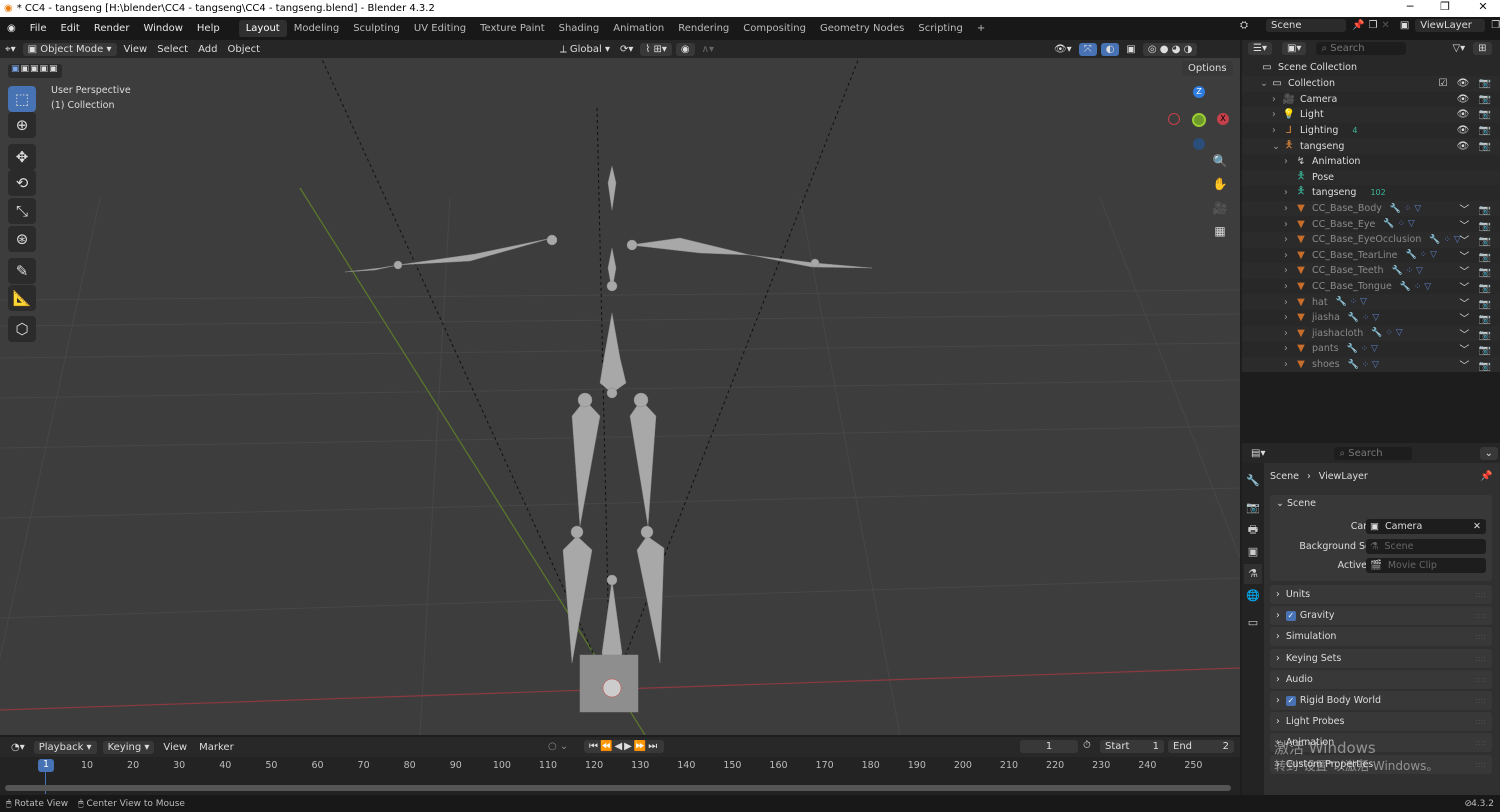  I want to click on outliner-search: ⌕ Search, so click(1361, 48).